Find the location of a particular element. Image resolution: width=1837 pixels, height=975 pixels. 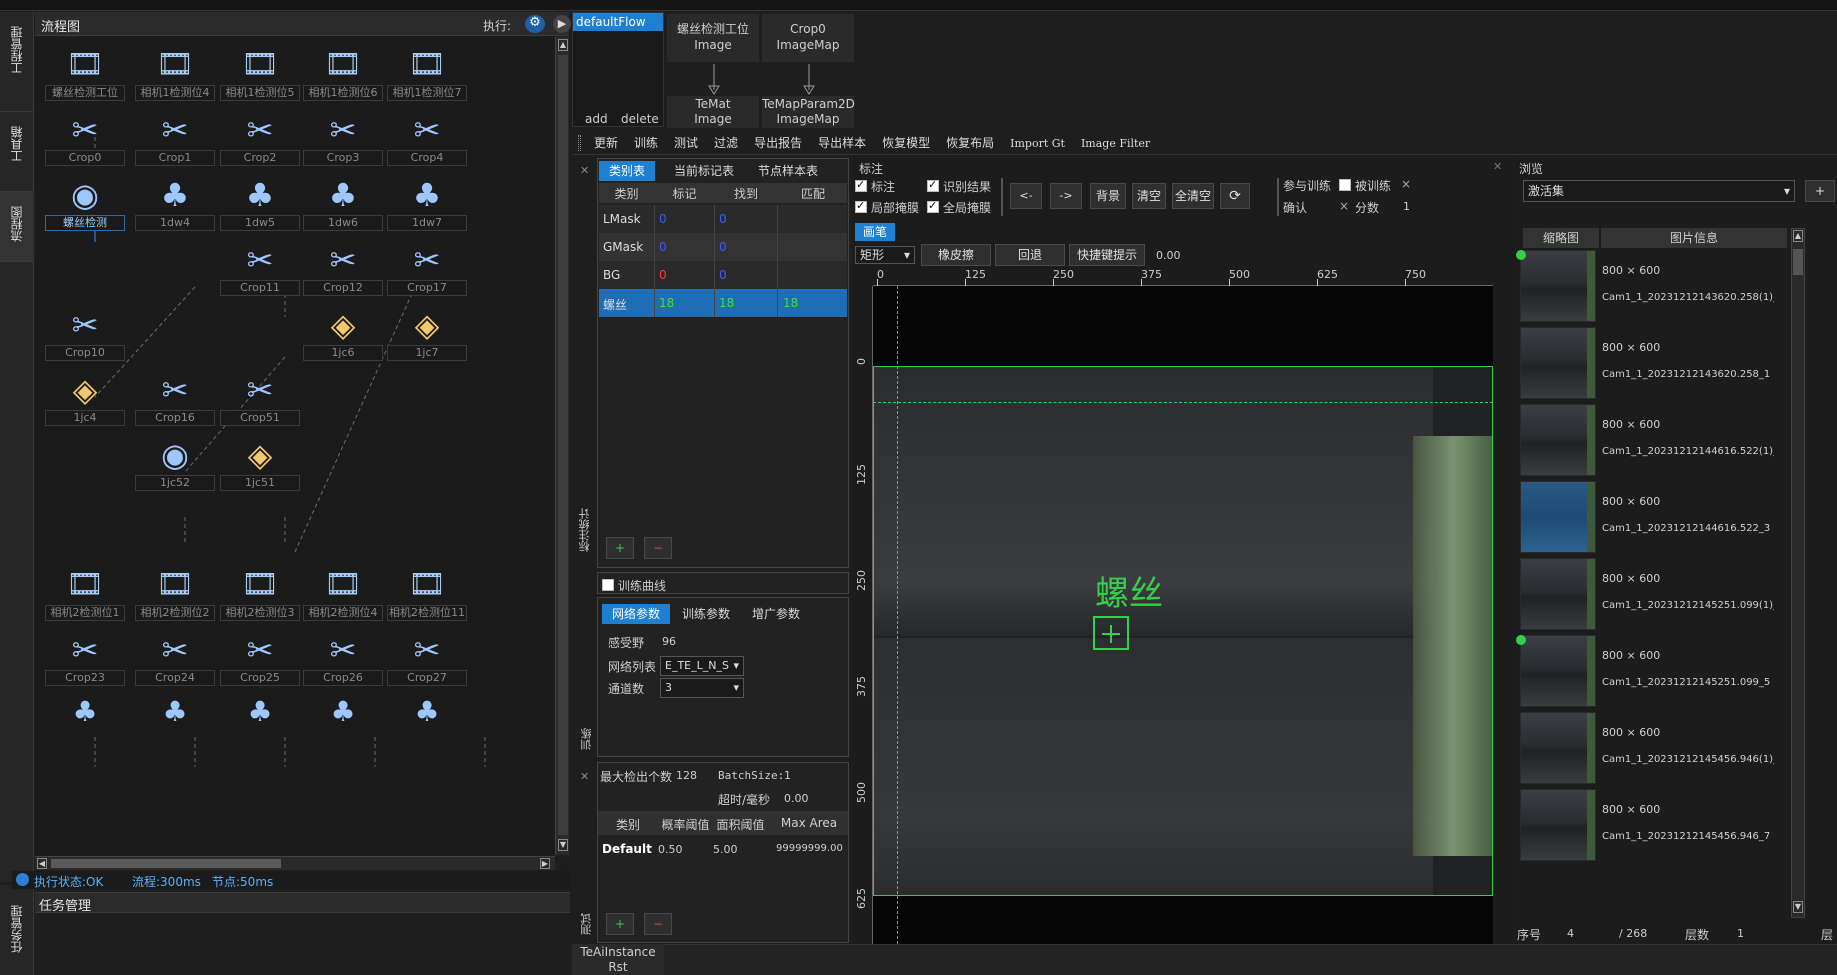

flow-node: ✂ Crop1 is located at coordinates (175, 139).